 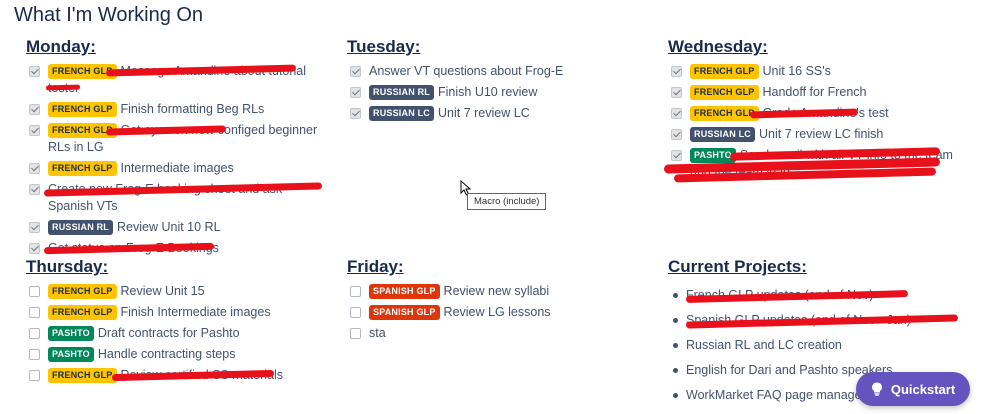 What do you see at coordinates (796, 71) in the screenshot?
I see `task-label: Unit 16 SS's` at bounding box center [796, 71].